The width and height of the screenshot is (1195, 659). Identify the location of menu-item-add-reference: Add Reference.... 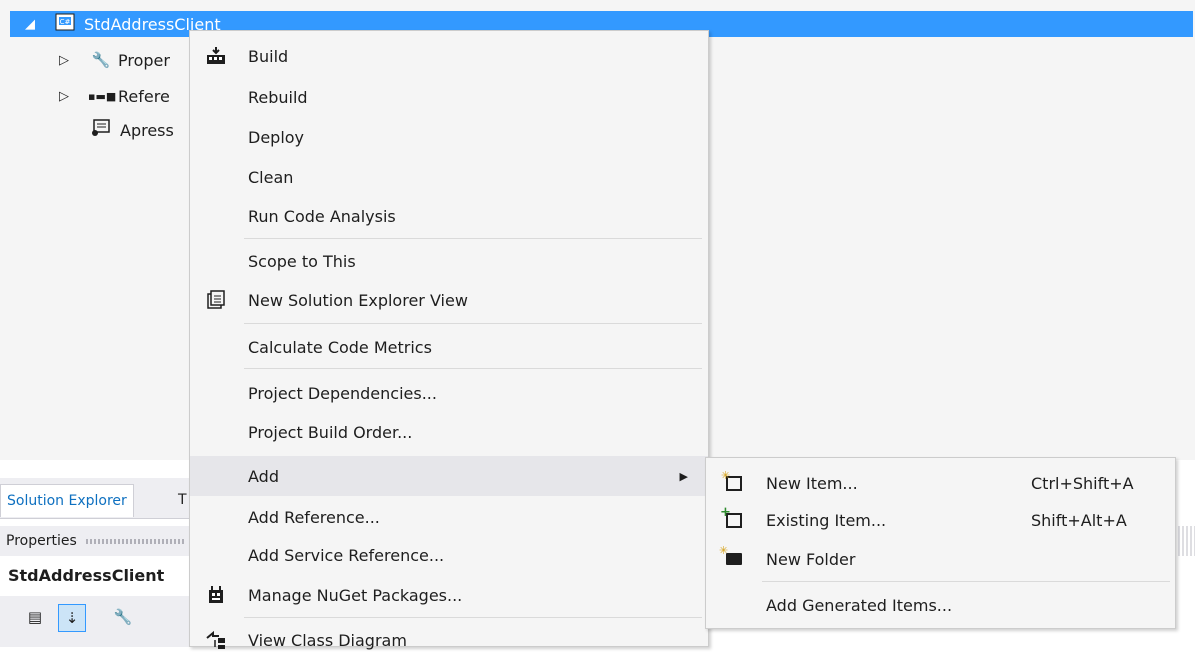
(449, 517).